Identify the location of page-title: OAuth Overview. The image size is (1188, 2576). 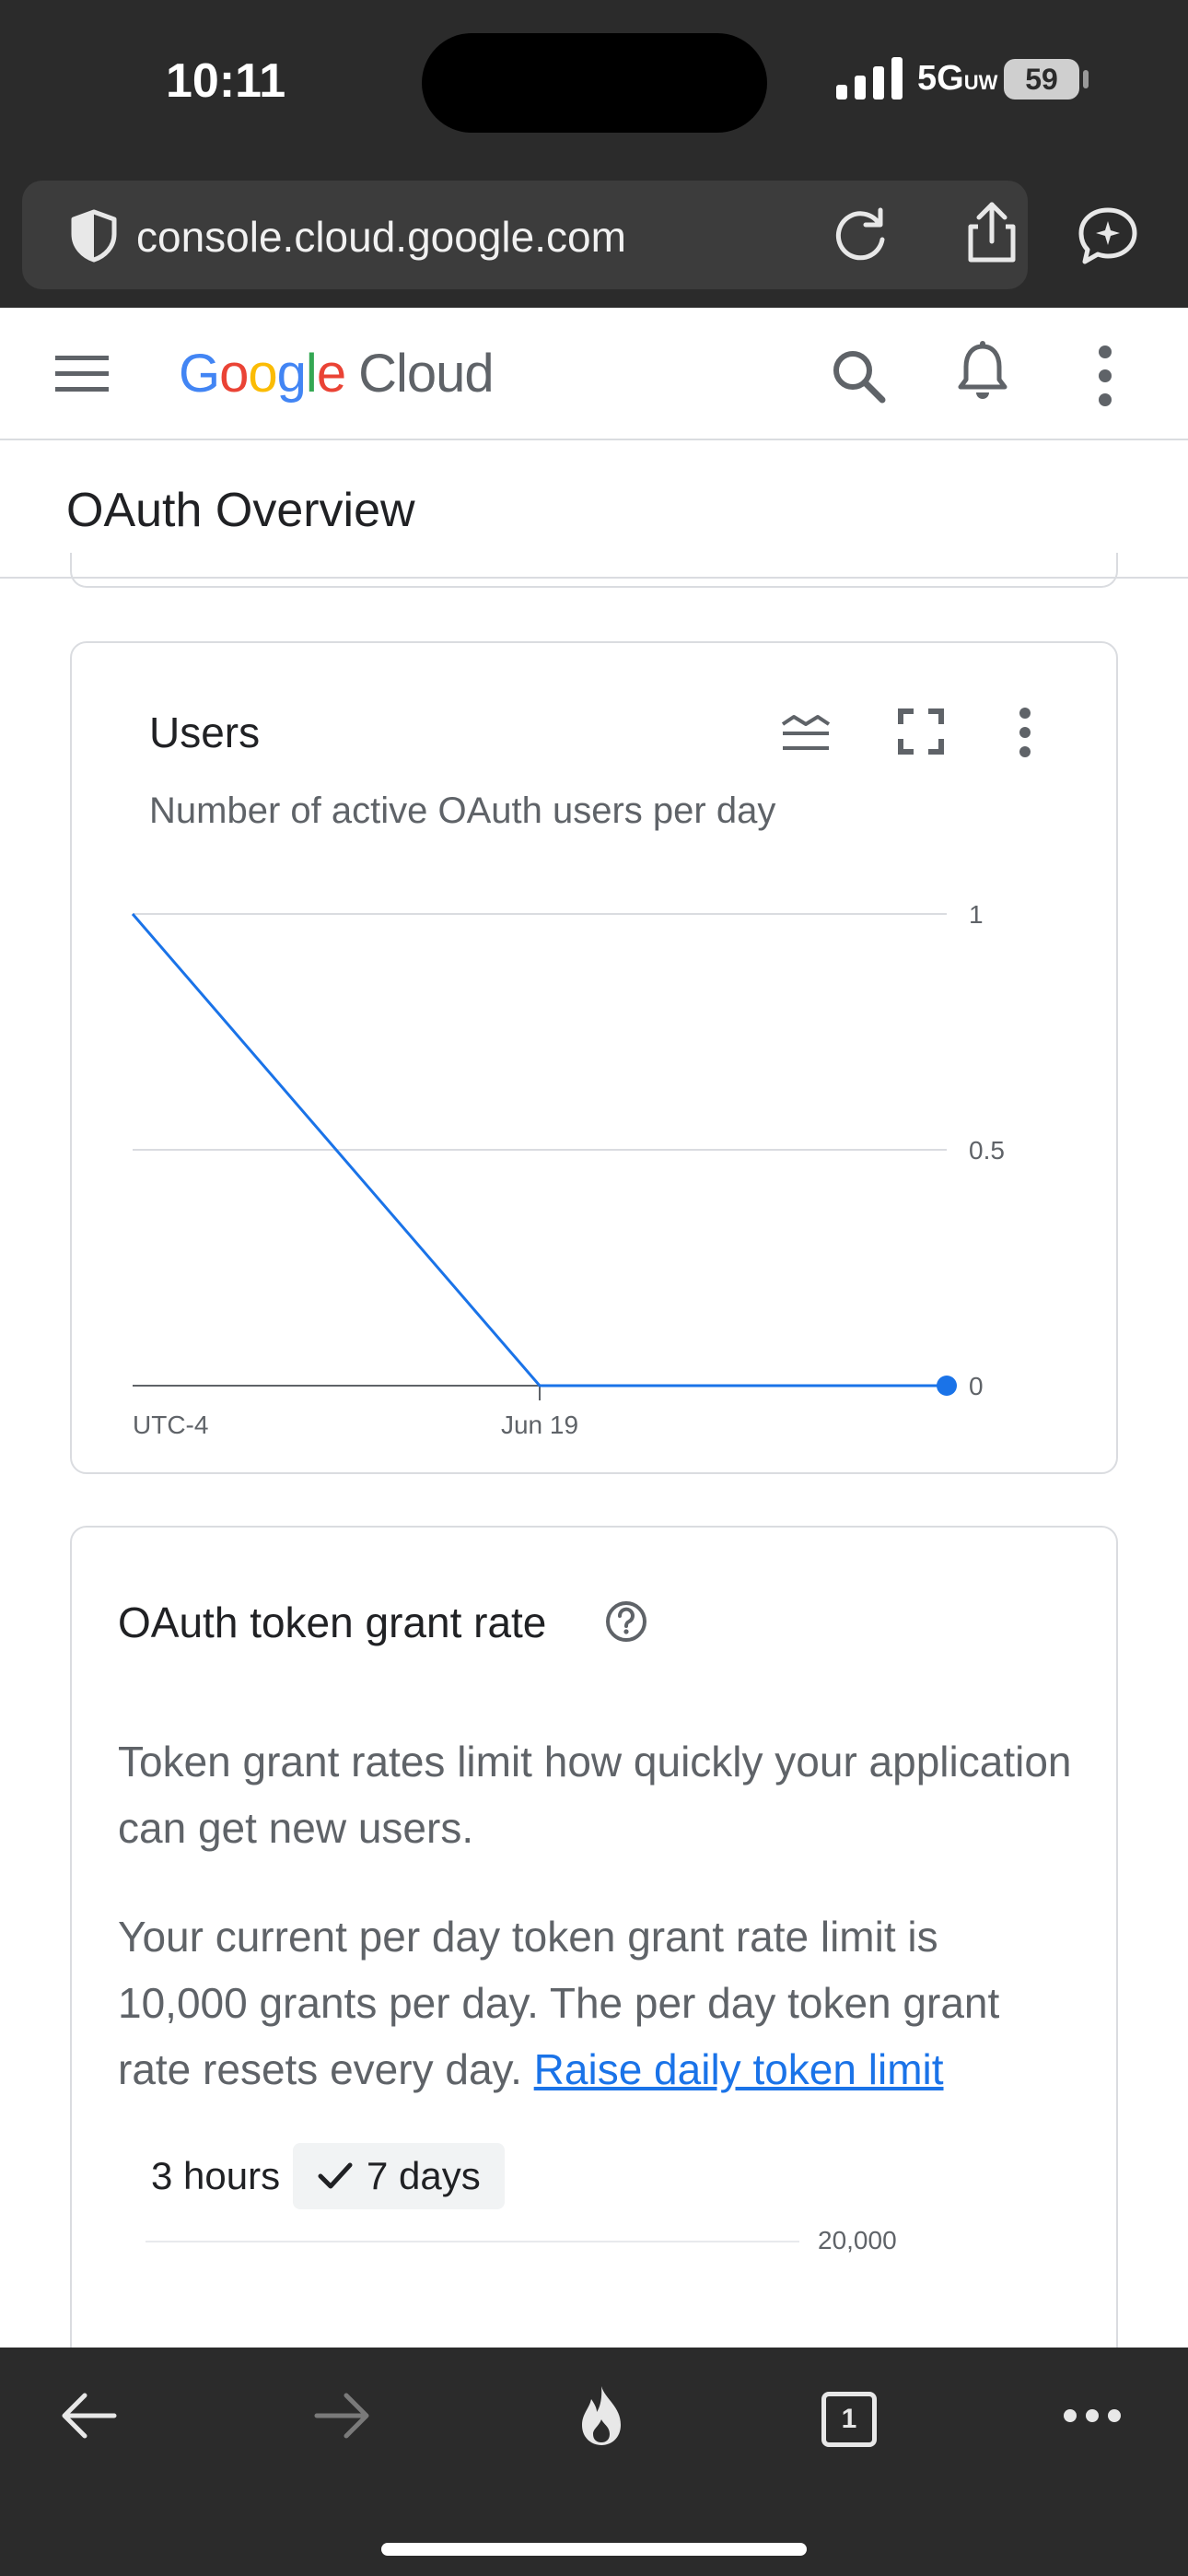
(240, 510).